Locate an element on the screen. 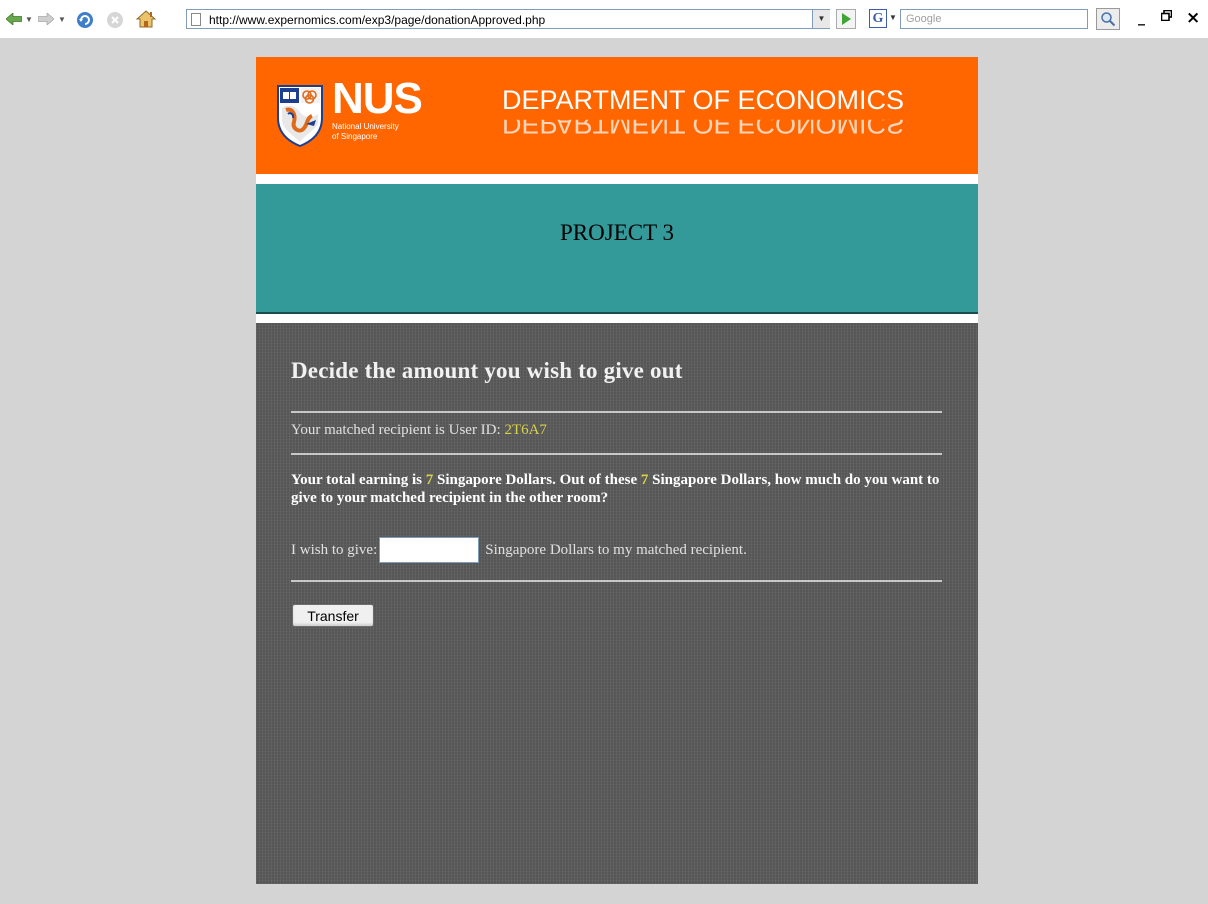 The height and width of the screenshot is (904, 1208). home-icon is located at coordinates (146, 19).